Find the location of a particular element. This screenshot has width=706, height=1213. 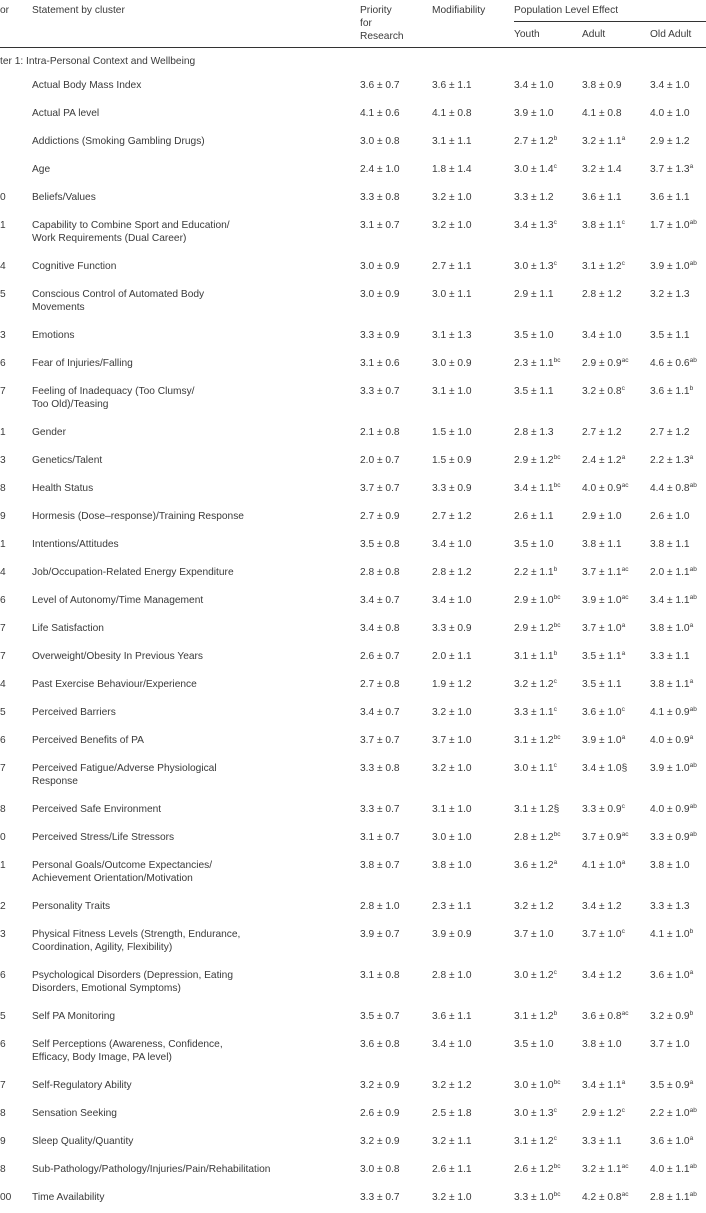

youth-value-text: 2.7 ± 1.2 is located at coordinates (534, 141).